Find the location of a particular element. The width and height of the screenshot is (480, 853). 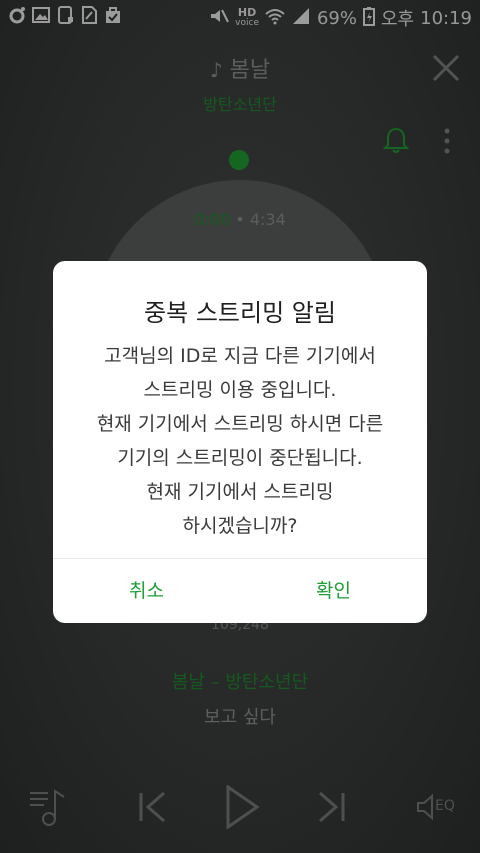

message-line: 현재 기기에서 스트리밍 하시면 다른 is located at coordinates (240, 424).